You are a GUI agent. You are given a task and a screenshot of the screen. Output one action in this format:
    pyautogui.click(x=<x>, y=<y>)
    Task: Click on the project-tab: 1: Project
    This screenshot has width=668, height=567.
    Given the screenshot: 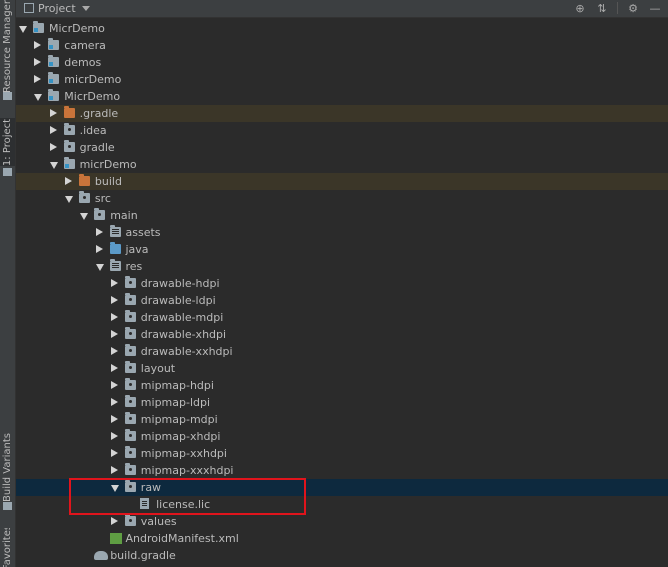 What is the action you would take?
    pyautogui.click(x=7, y=142)
    